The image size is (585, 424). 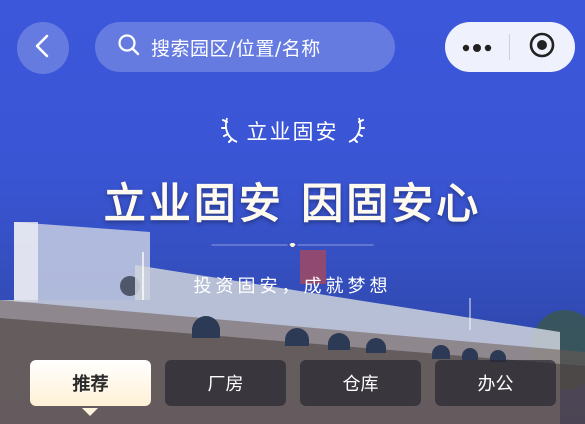 I want to click on active-tab-indicator, so click(x=90, y=412).